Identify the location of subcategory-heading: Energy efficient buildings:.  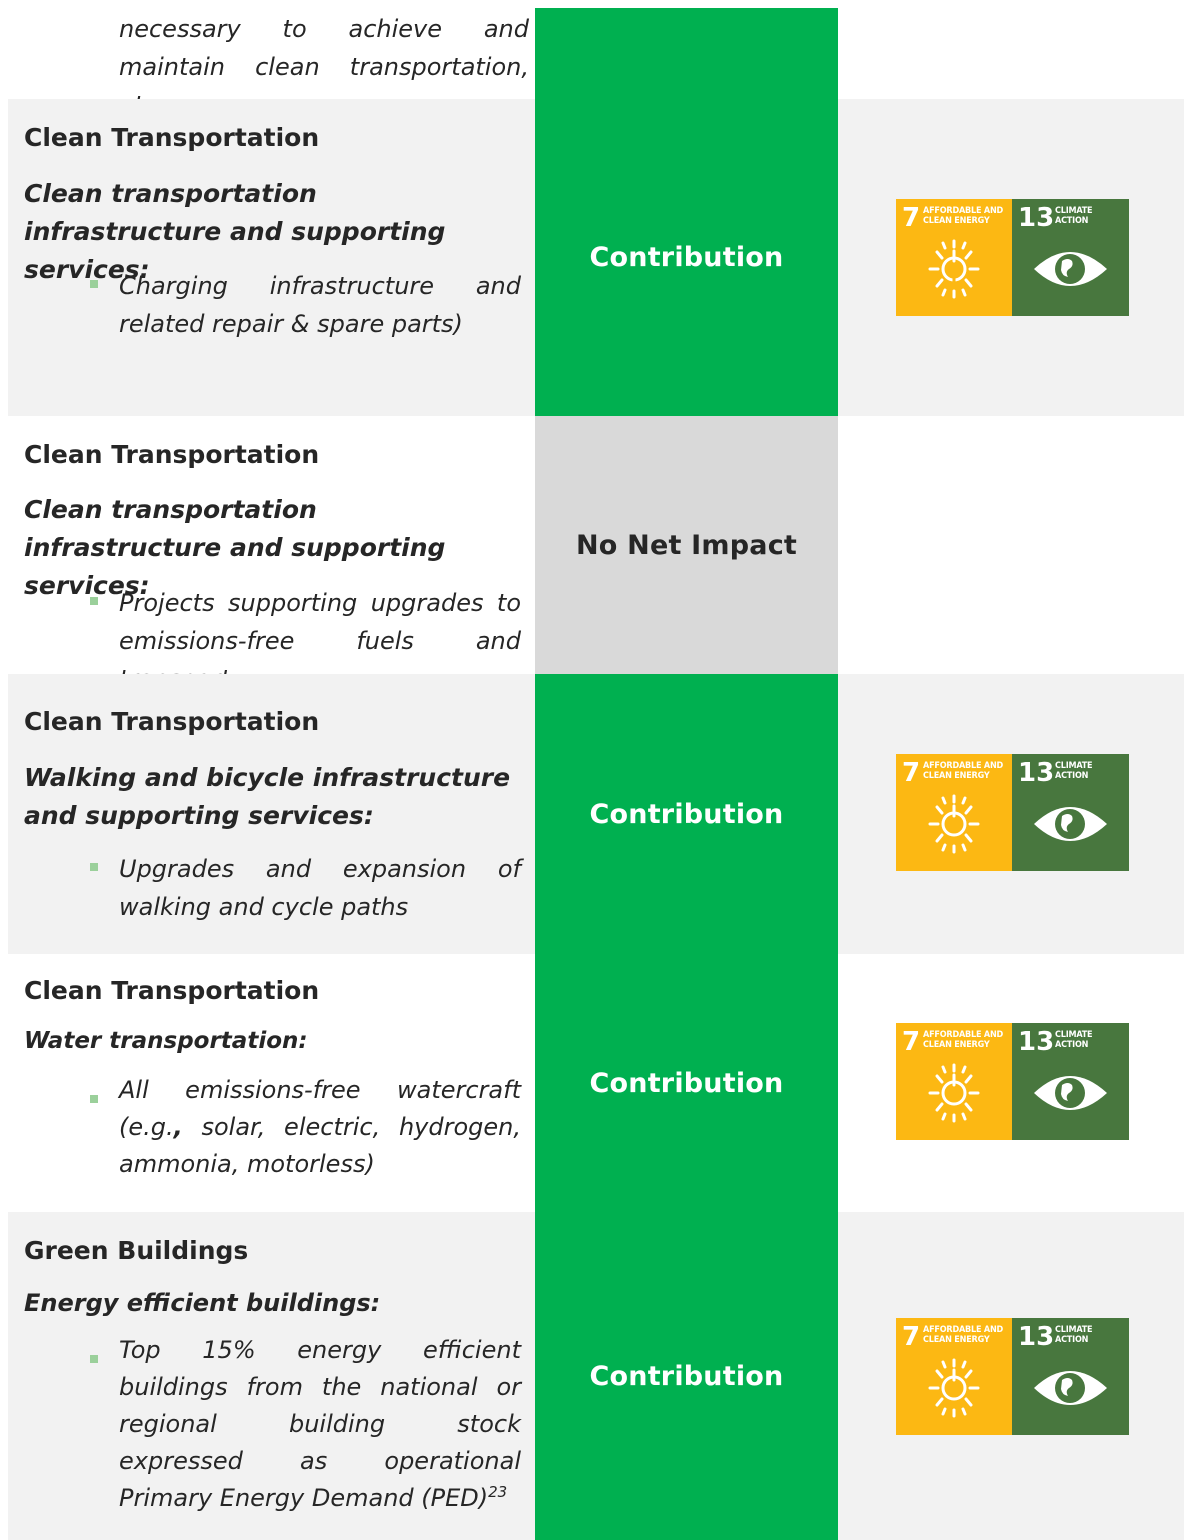
(202, 1303).